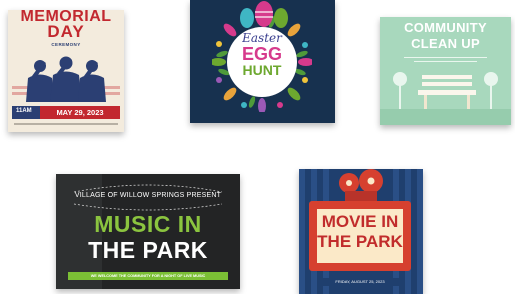  Describe the element at coordinates (261, 54) in the screenshot. I see `easter-title-line2: EGG` at that location.